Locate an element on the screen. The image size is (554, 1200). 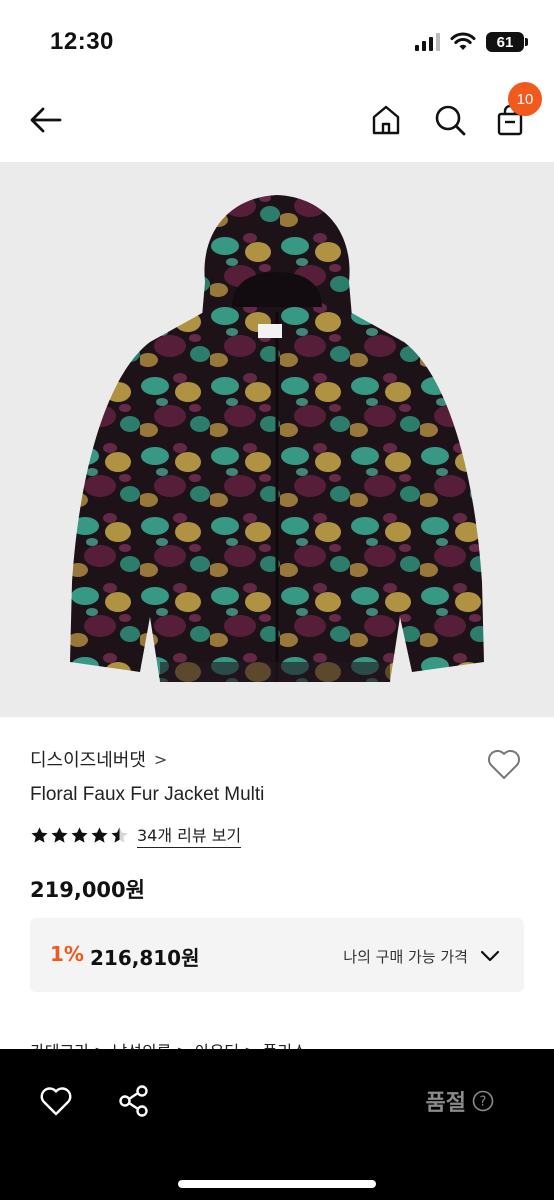
battery-icon: 61 is located at coordinates (507, 42).